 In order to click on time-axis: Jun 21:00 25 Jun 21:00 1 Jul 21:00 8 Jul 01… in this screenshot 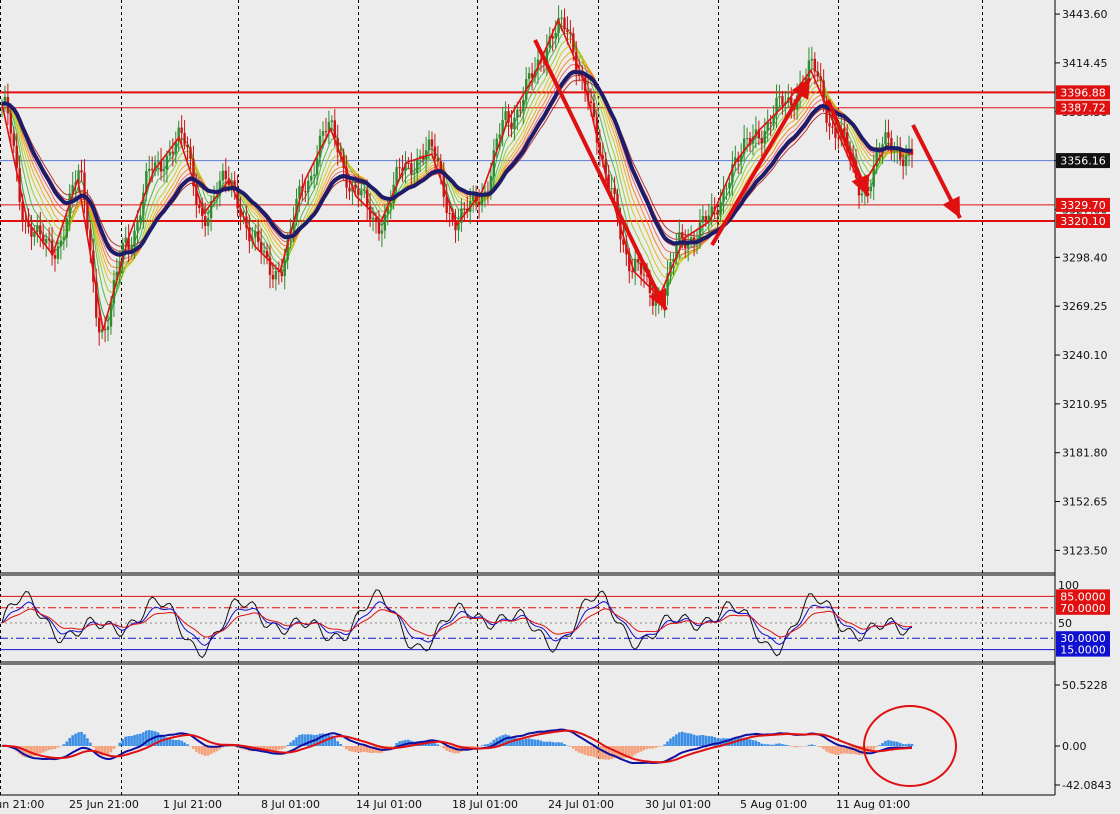, I will do `click(455, 804)`.